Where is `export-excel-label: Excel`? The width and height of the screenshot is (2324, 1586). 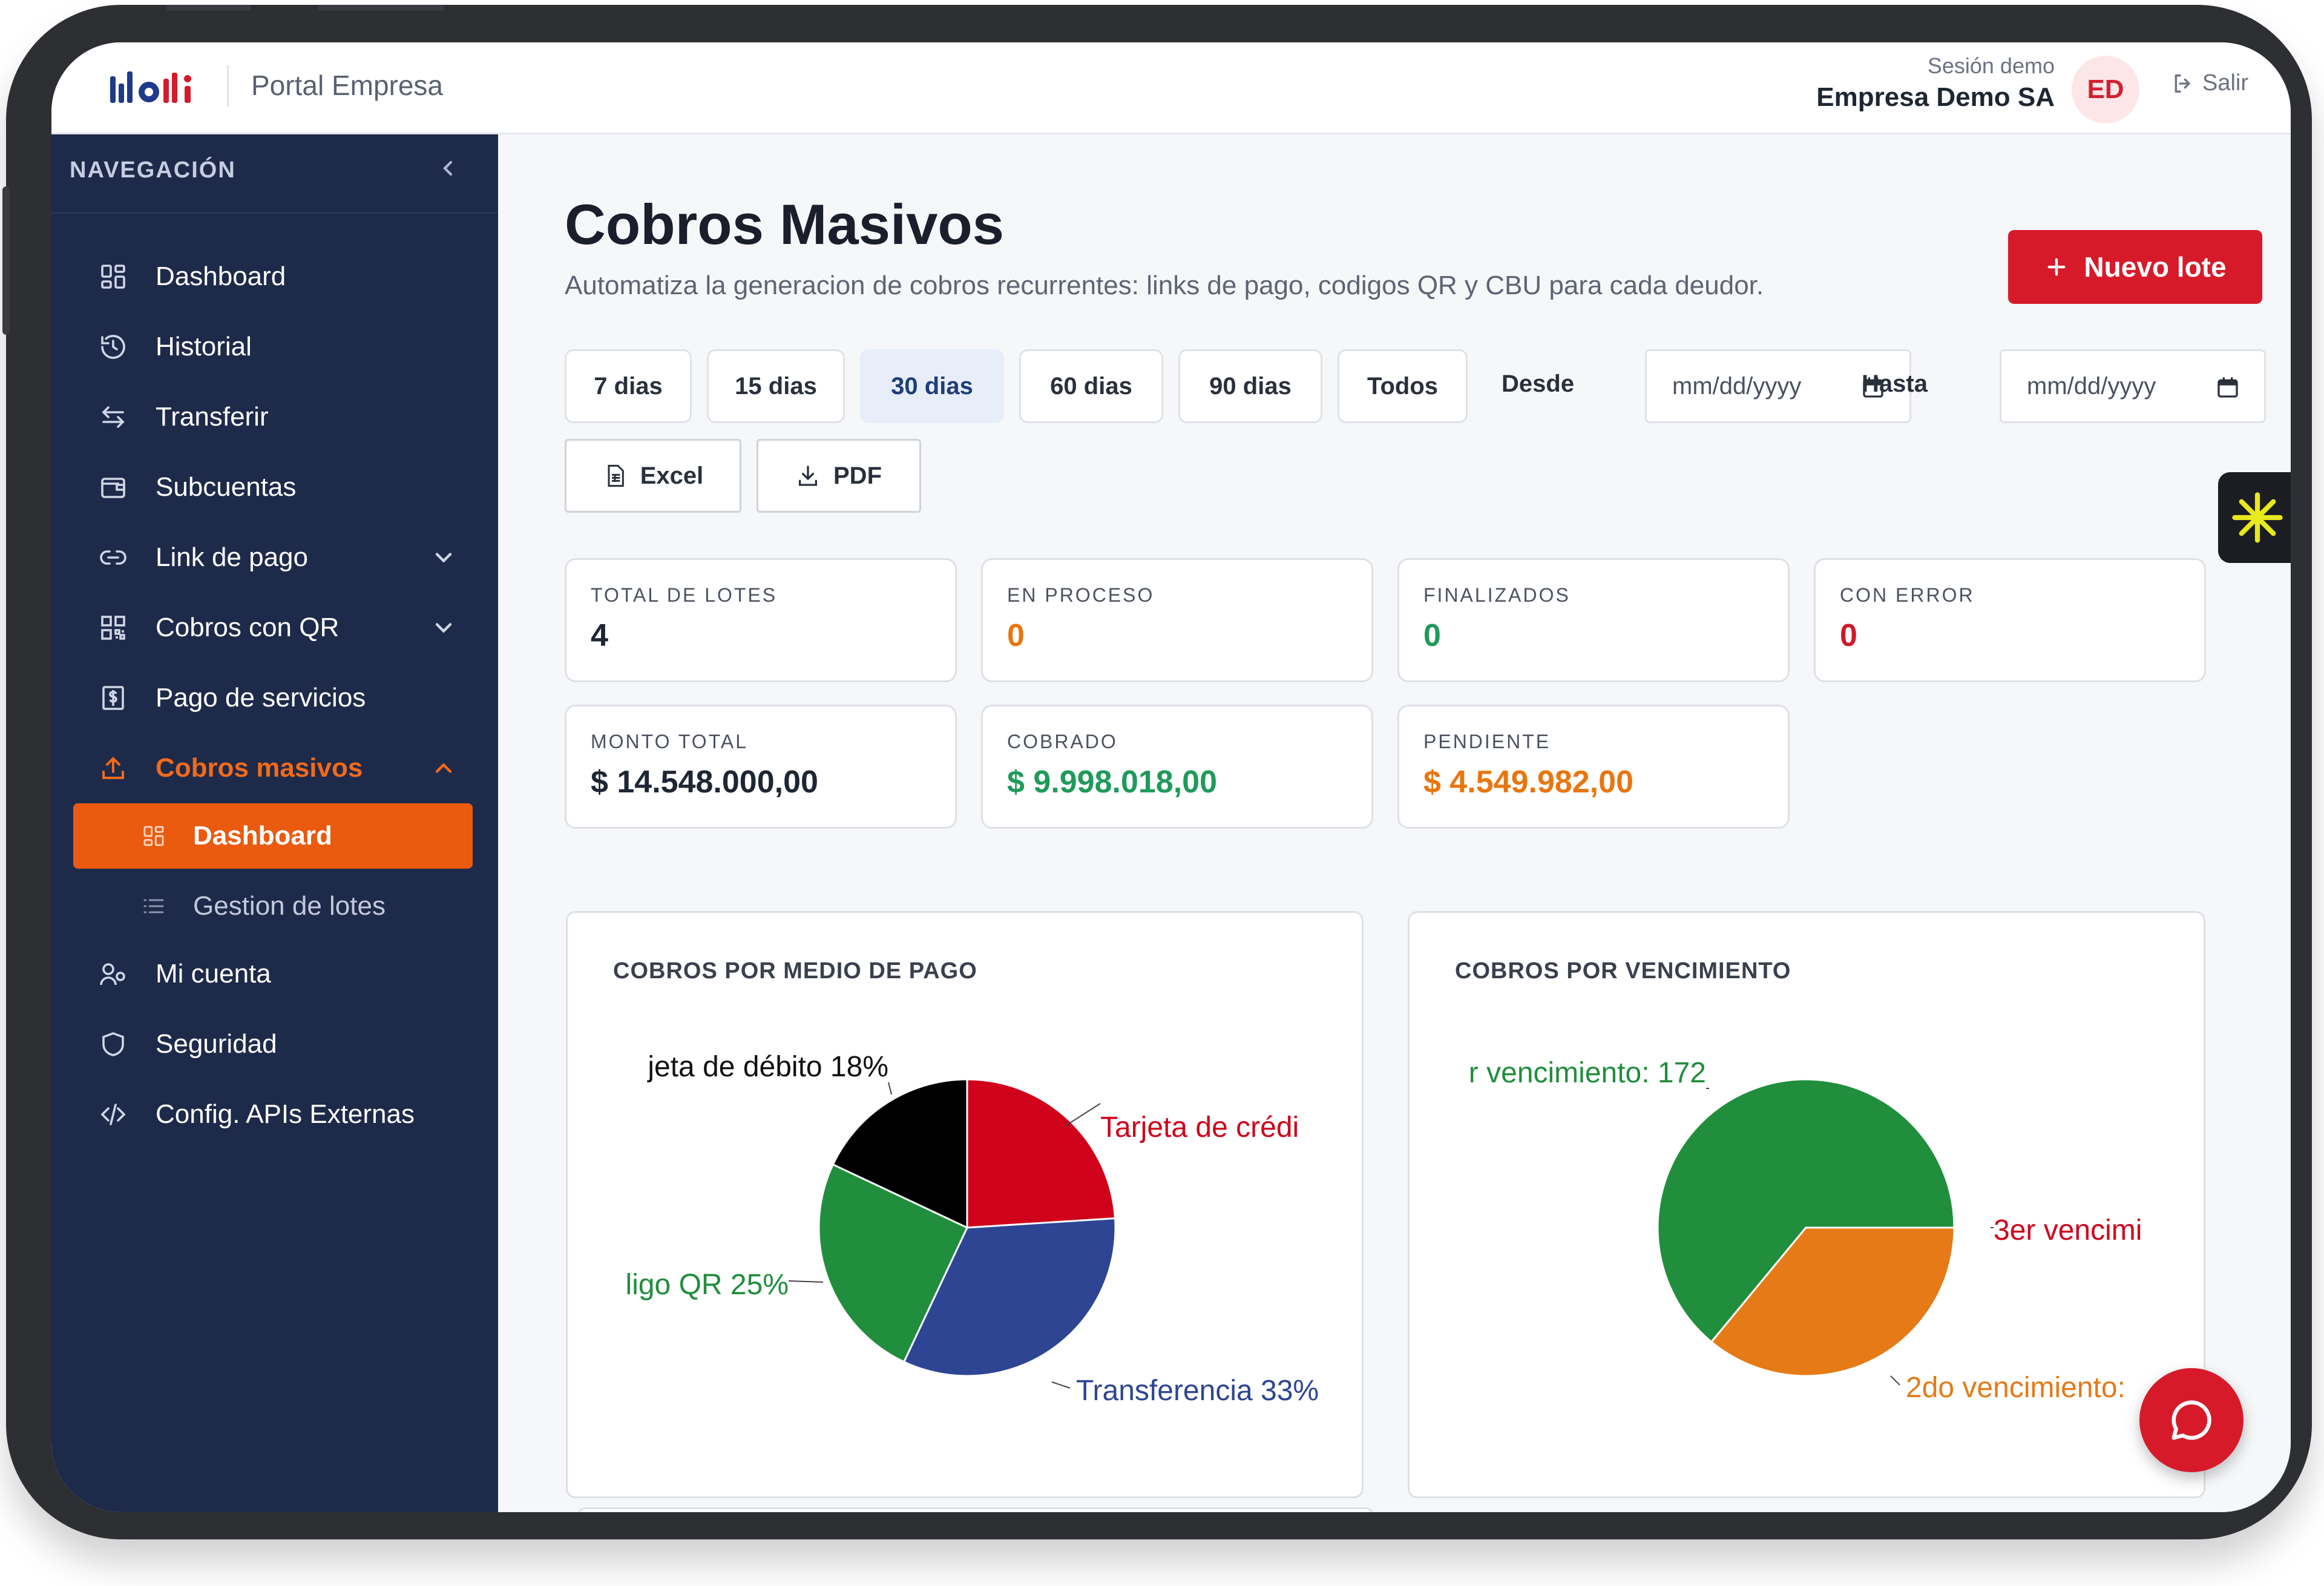
export-excel-label: Excel is located at coordinates (672, 475).